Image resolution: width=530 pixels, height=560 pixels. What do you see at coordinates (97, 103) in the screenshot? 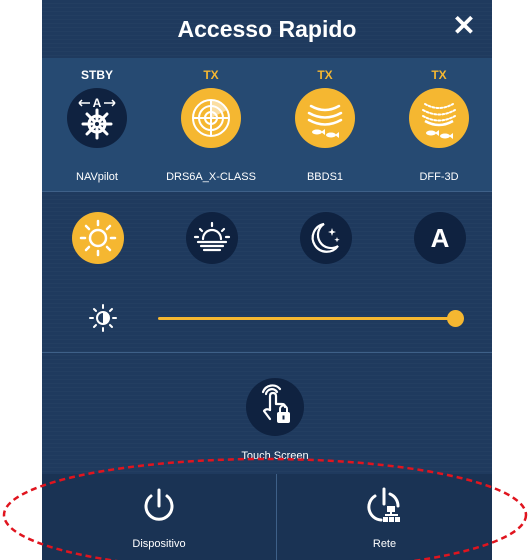
I see `svg-text: A` at bounding box center [97, 103].